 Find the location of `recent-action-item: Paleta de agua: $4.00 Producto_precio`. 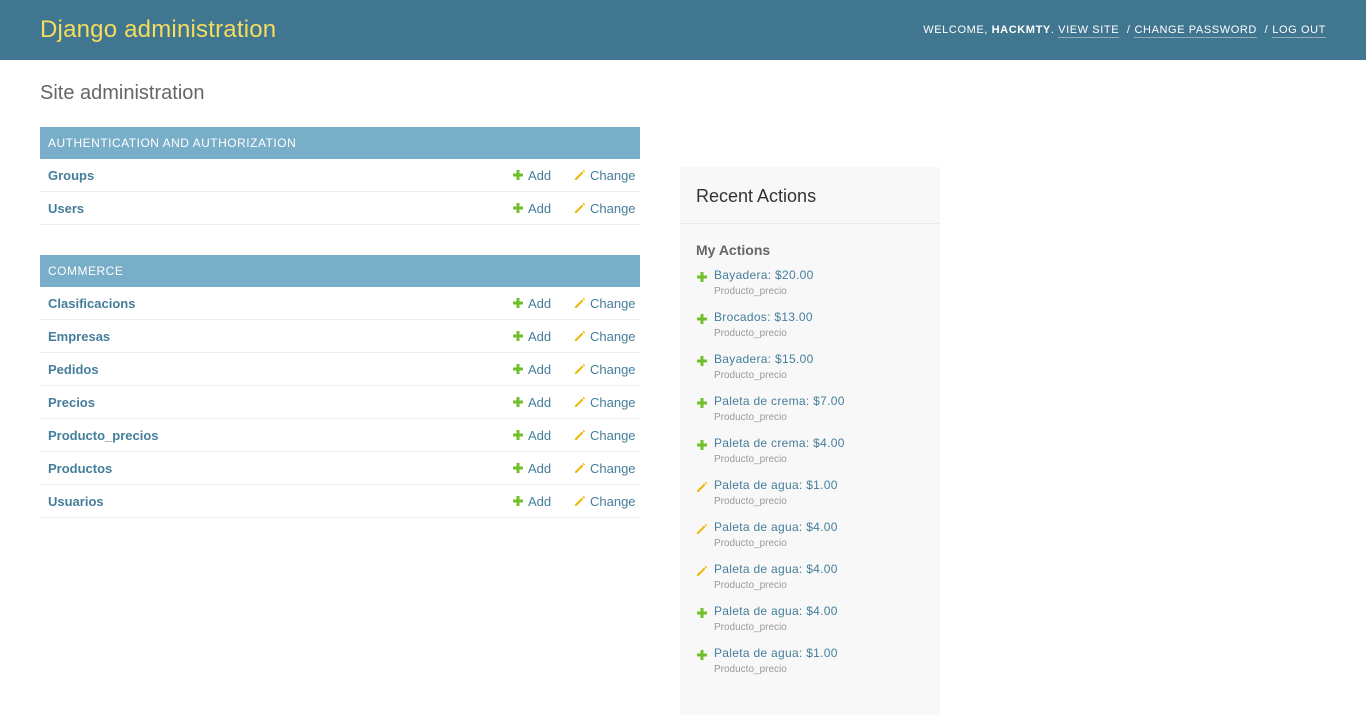

recent-action-item: Paleta de agua: $4.00 Producto_precio is located at coordinates (810, 539).